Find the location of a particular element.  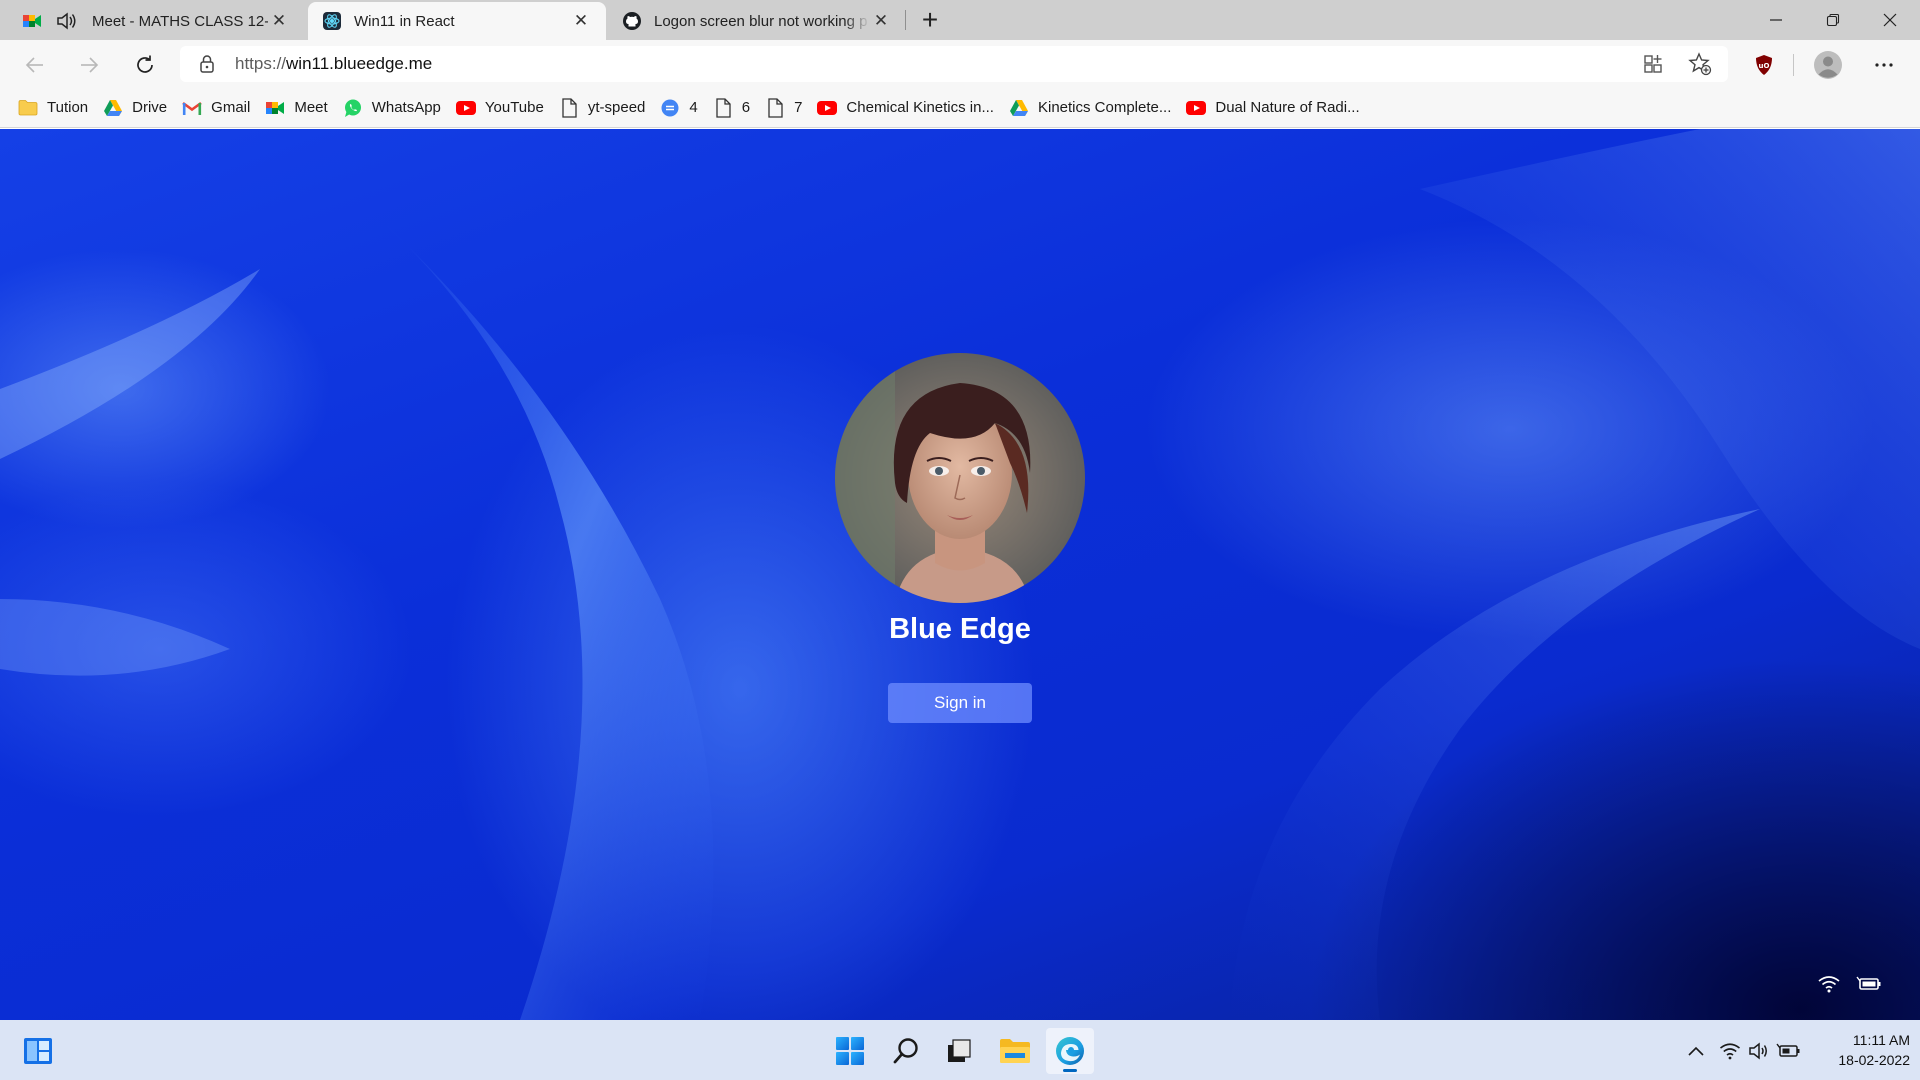

user-avatar is located at coordinates (960, 478).